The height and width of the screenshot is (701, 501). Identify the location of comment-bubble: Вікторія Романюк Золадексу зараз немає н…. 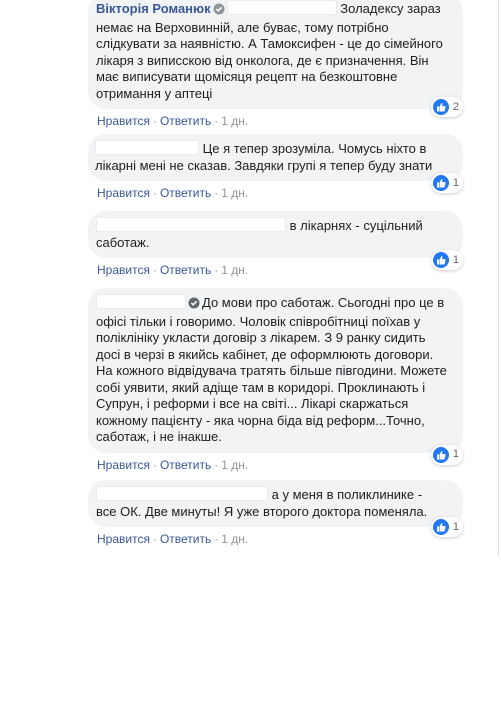
(275, 58).